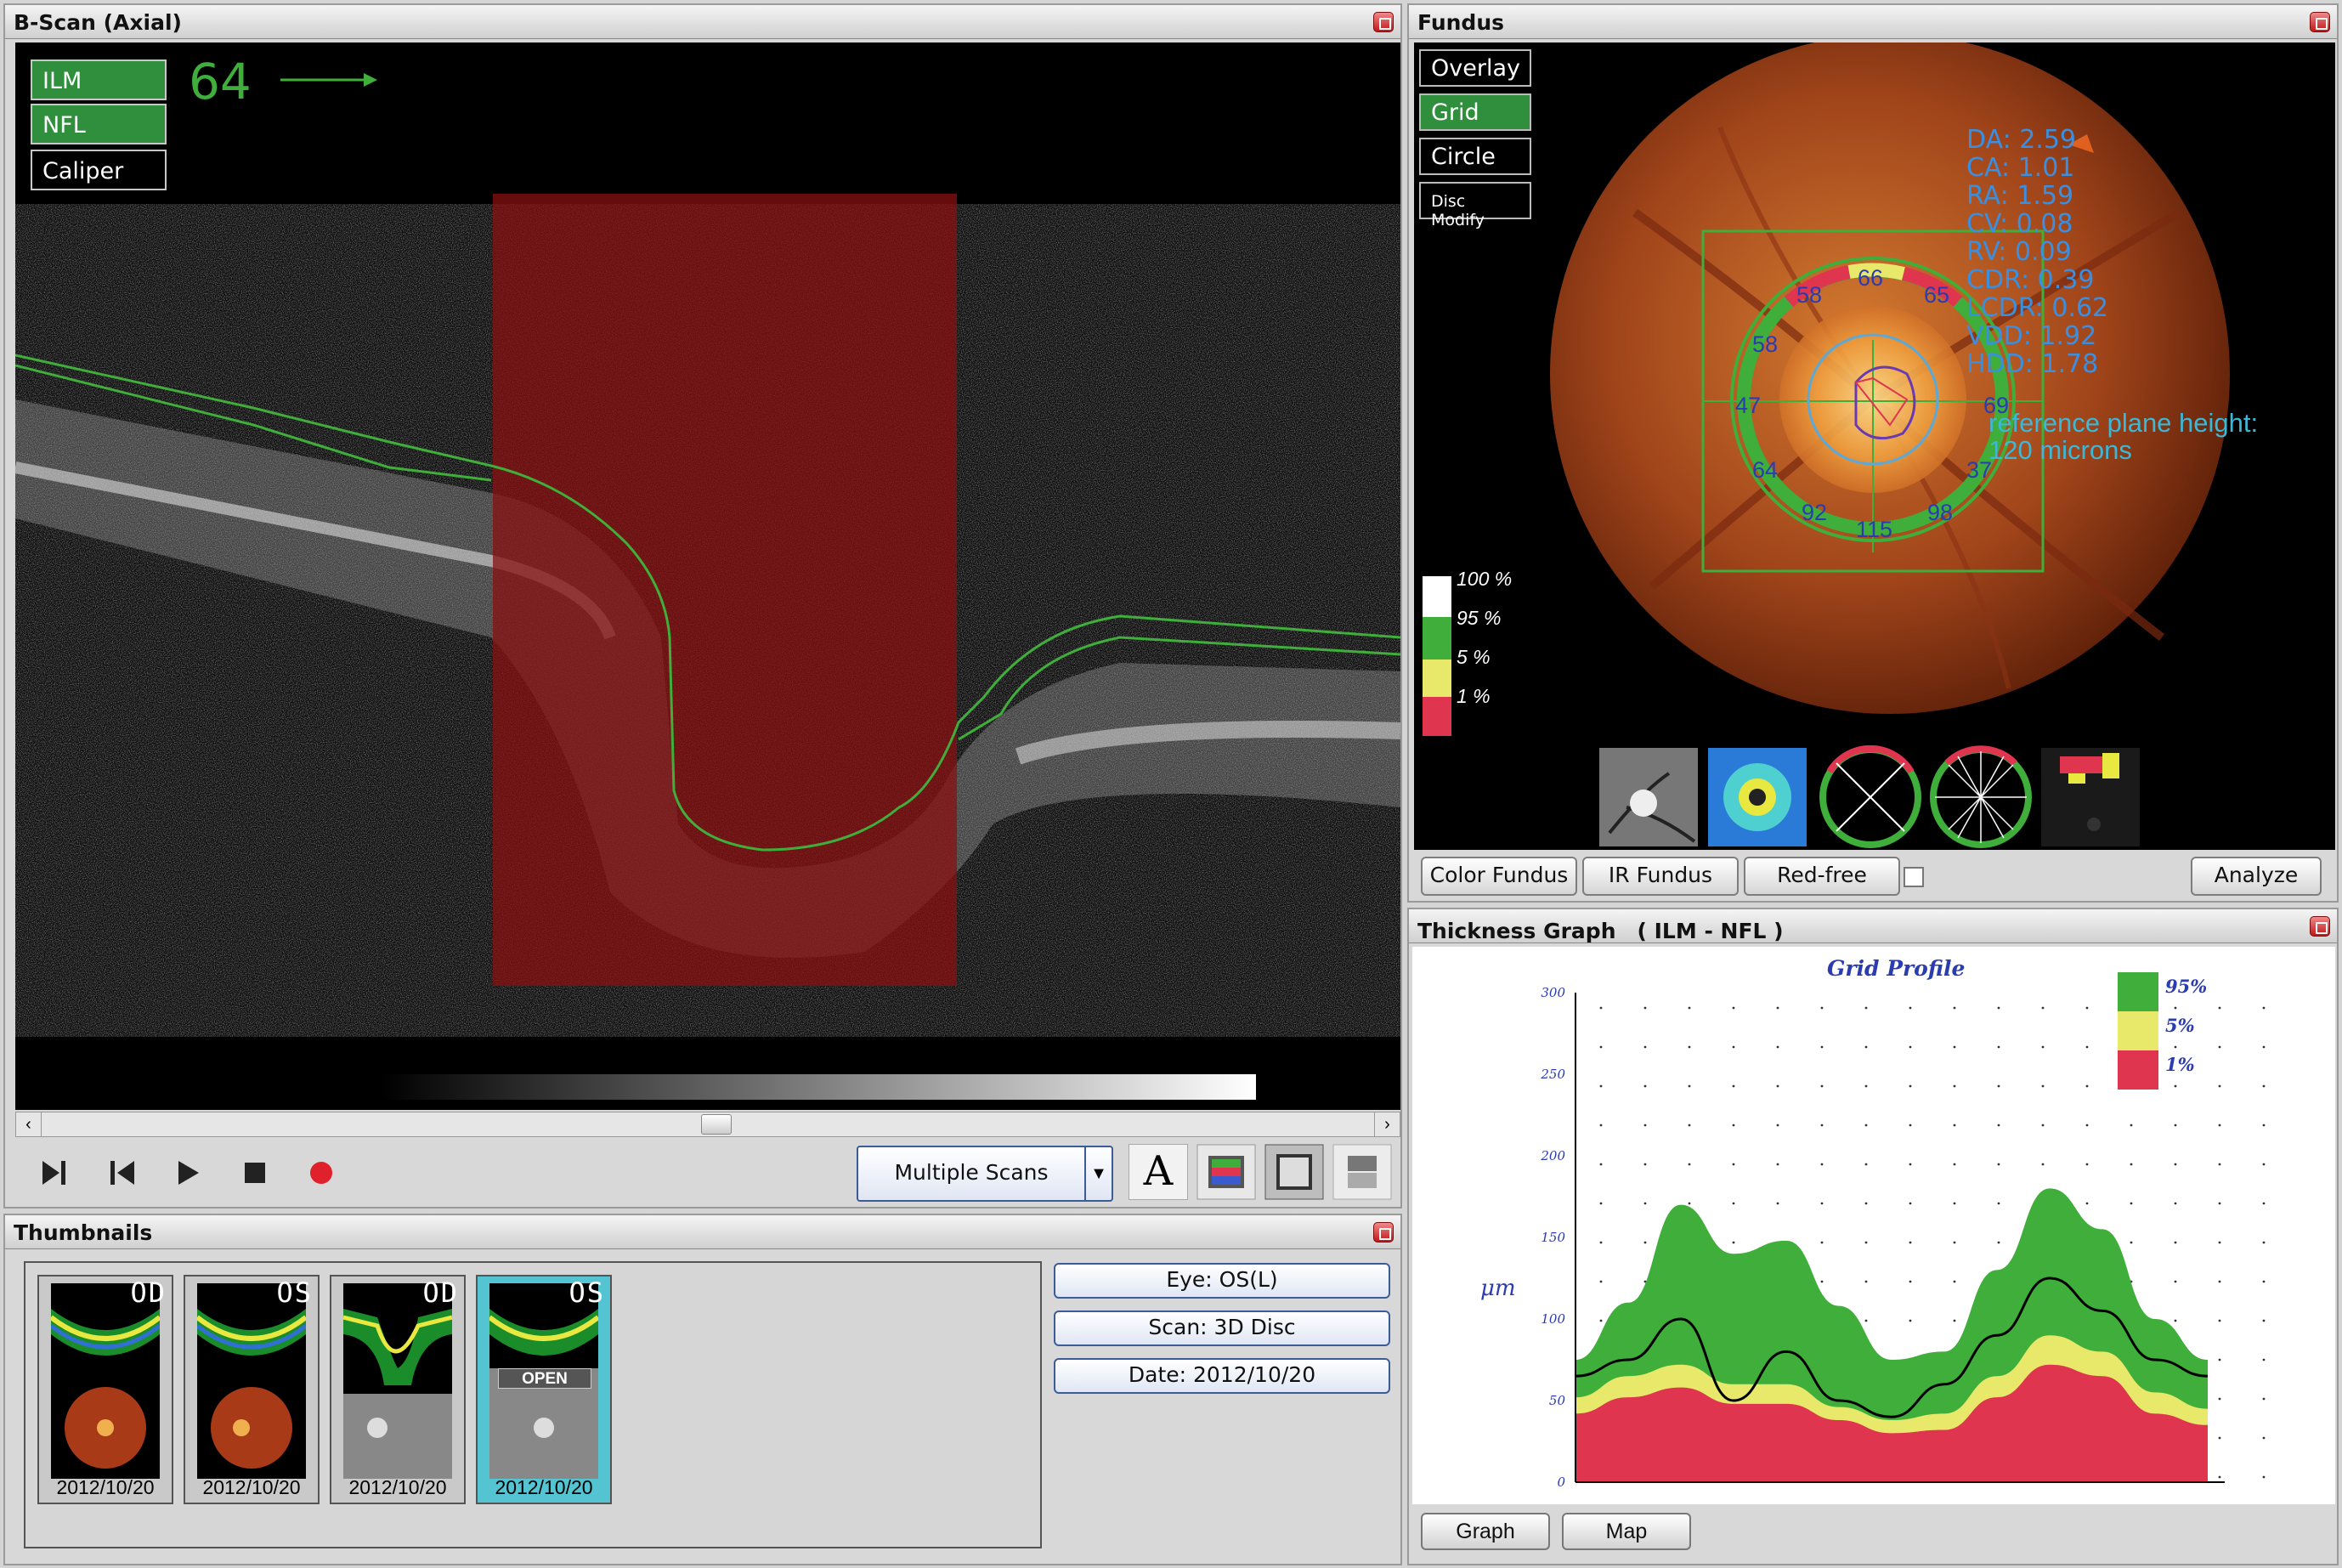 This screenshot has width=2342, height=1568. What do you see at coordinates (1383, 22) in the screenshot?
I see `bscan-close-icon` at bounding box center [1383, 22].